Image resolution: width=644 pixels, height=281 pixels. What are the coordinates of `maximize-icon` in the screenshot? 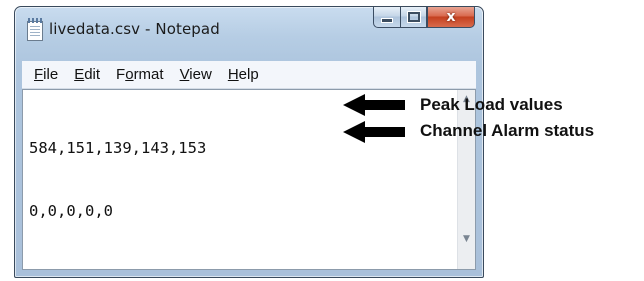 It's located at (413, 17).